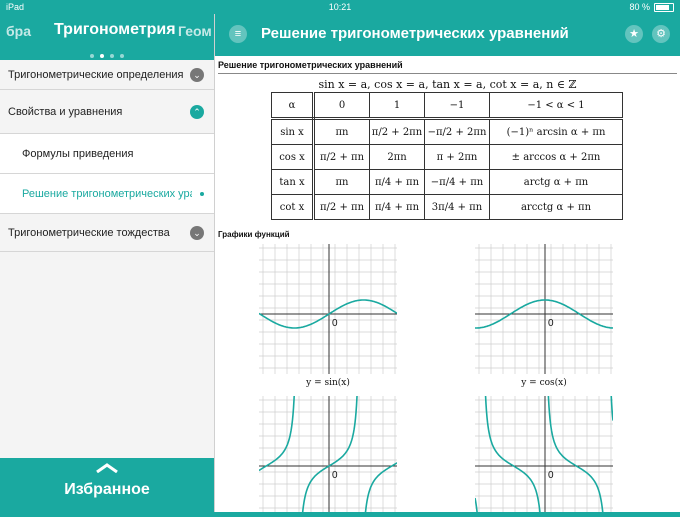 This screenshot has width=680, height=517. What do you see at coordinates (293, 157) in the screenshot?
I see `table-cell: cos x` at bounding box center [293, 157].